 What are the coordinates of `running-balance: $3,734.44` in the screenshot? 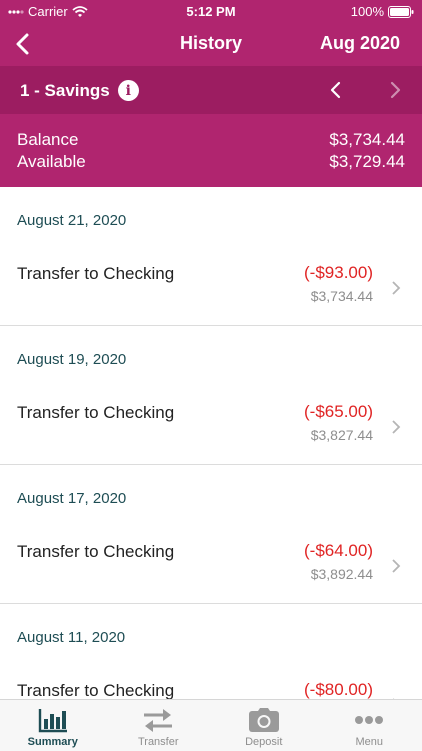 It's located at (342, 296).